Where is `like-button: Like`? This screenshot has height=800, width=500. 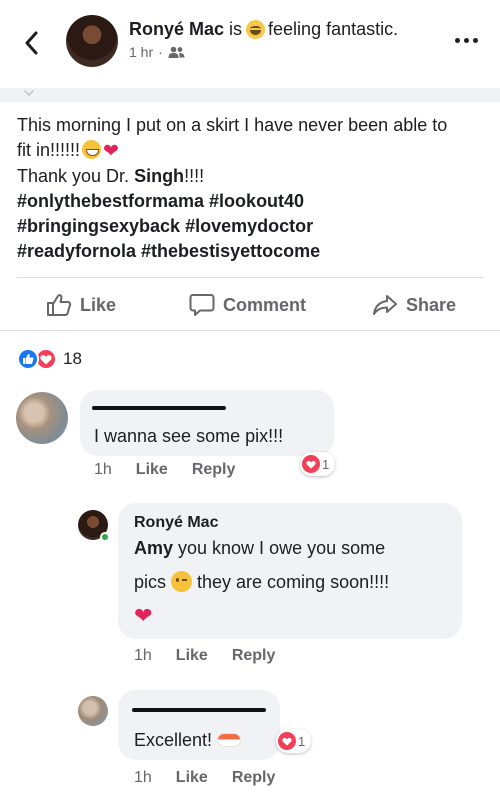
like-button: Like is located at coordinates (81, 305).